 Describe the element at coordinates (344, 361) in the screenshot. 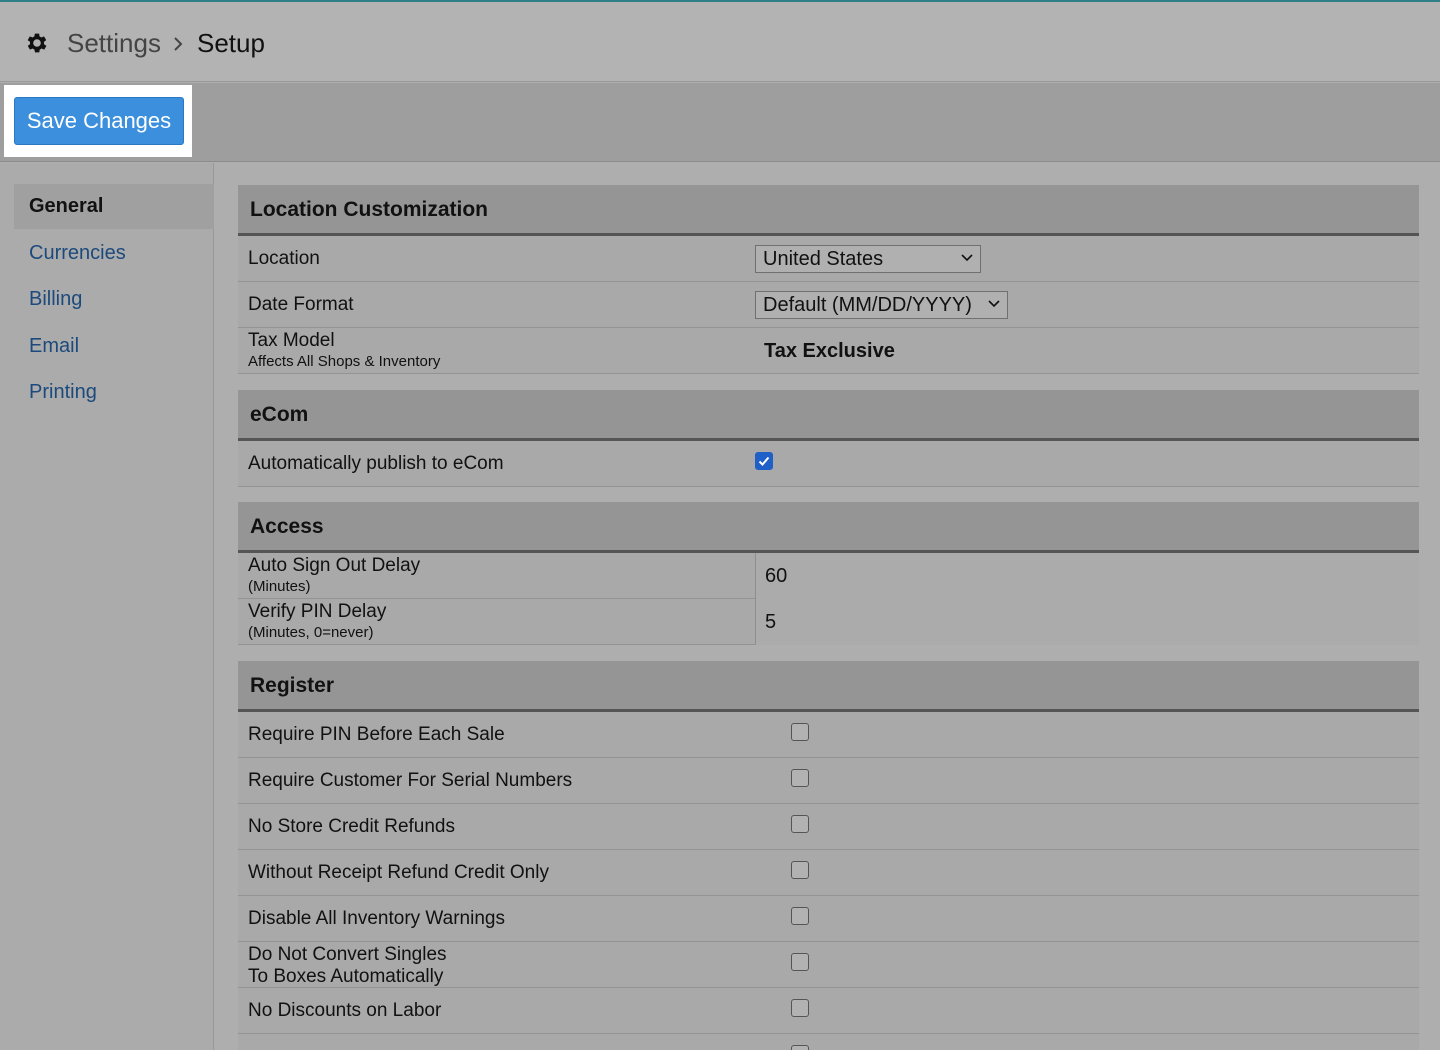

I see `tax-model-sub: Affects All Shops & Inventory` at that location.